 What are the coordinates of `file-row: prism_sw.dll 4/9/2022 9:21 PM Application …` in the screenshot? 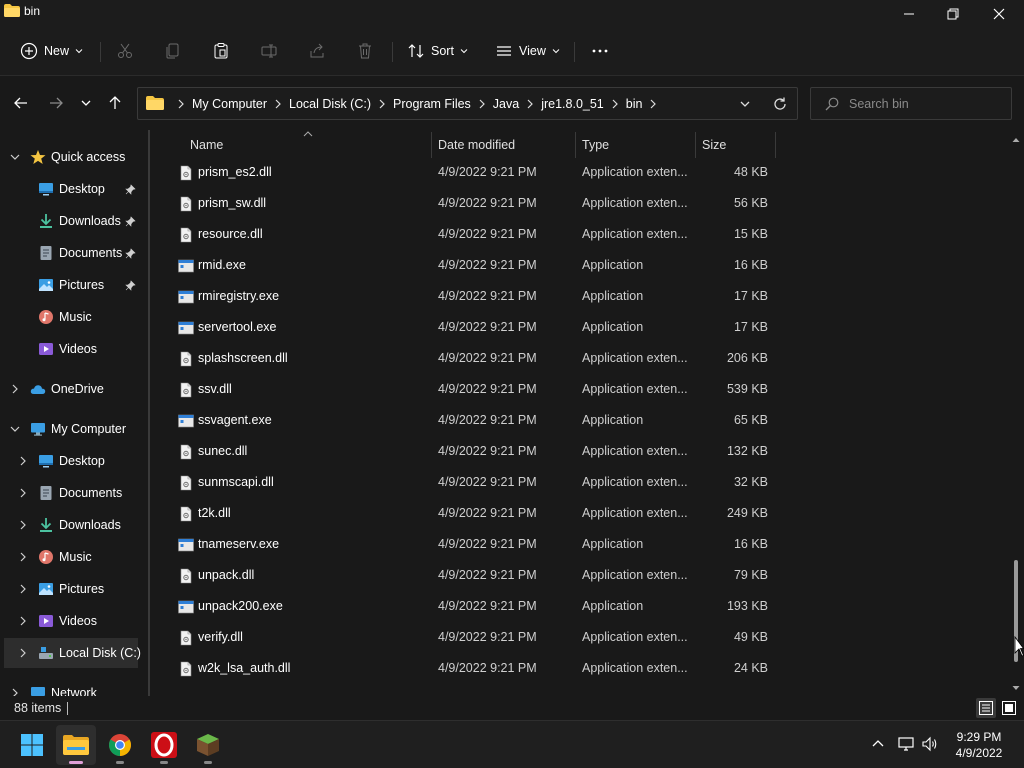 It's located at (476, 203).